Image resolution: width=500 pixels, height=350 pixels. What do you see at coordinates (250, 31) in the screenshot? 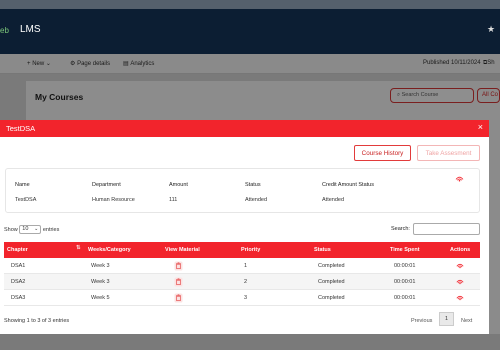
I see `app-header` at bounding box center [250, 31].